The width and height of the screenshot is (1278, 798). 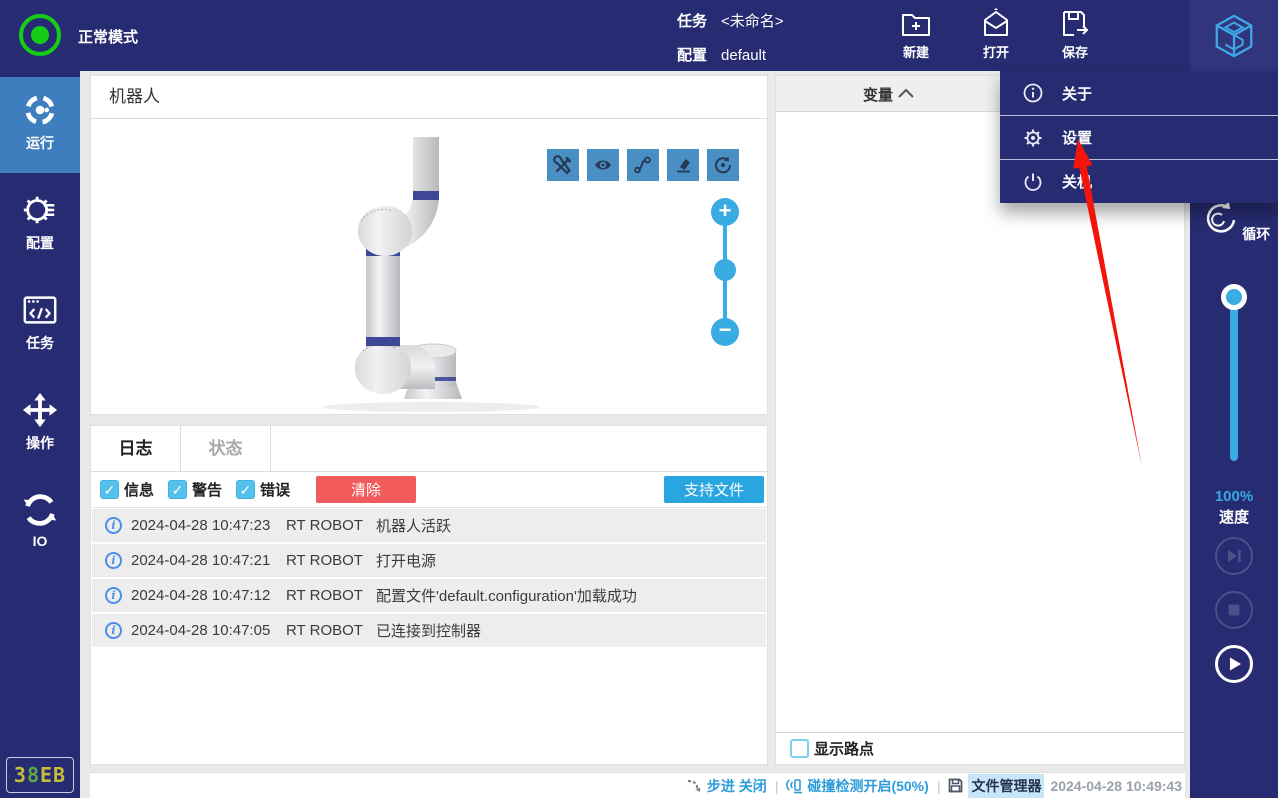 I want to click on save-task-button: 保存, so click(x=1075, y=36).